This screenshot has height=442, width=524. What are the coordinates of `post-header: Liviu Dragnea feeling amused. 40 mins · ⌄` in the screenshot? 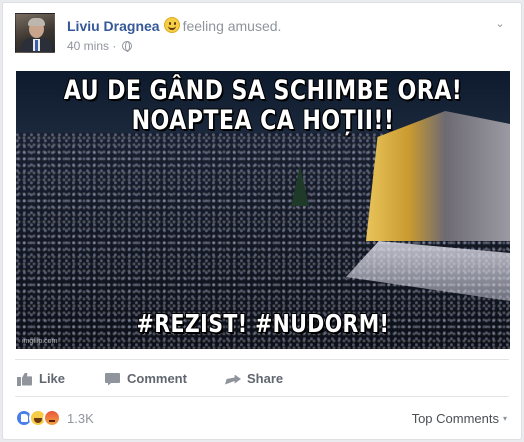 It's located at (262, 37).